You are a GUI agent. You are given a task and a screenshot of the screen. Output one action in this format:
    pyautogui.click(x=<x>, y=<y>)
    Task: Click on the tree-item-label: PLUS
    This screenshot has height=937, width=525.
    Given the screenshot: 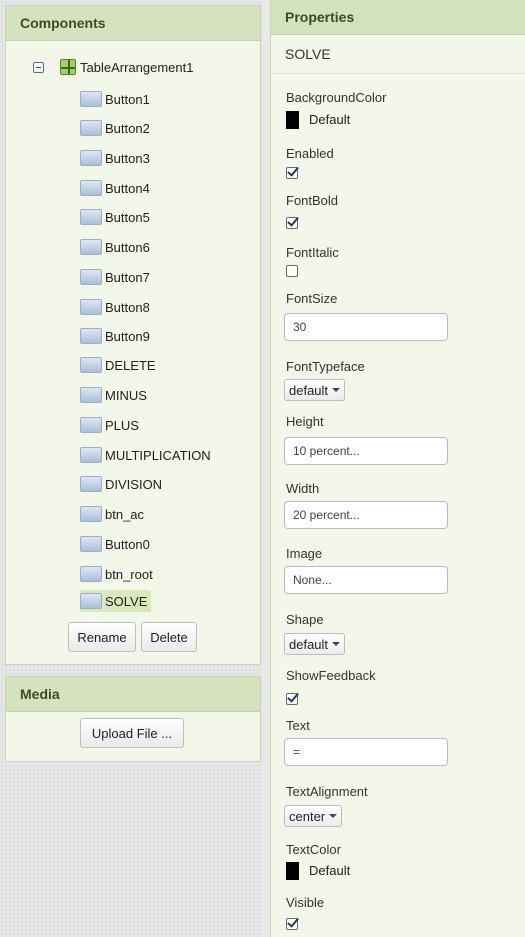 What is the action you would take?
    pyautogui.click(x=122, y=425)
    